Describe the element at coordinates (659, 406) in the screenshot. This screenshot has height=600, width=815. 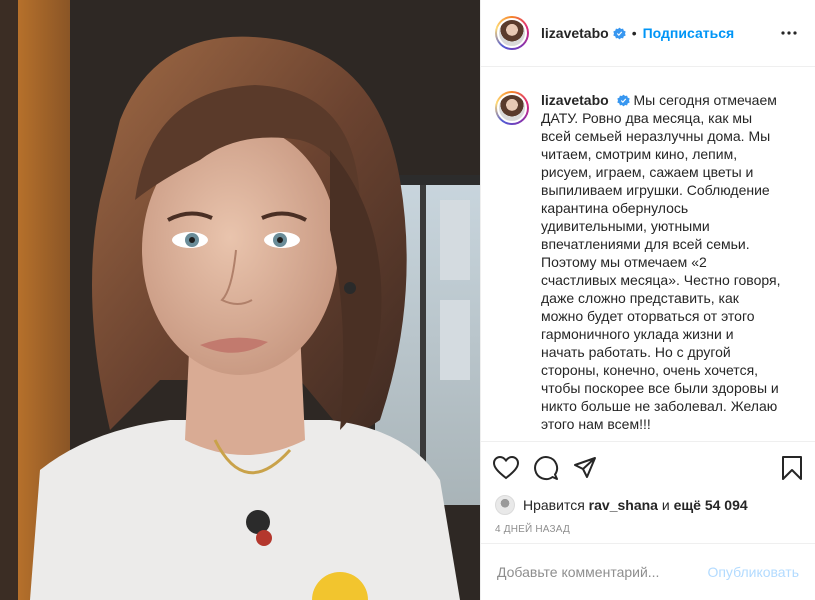
I see `caption-line: никто больше не заболевал. Желаю` at that location.